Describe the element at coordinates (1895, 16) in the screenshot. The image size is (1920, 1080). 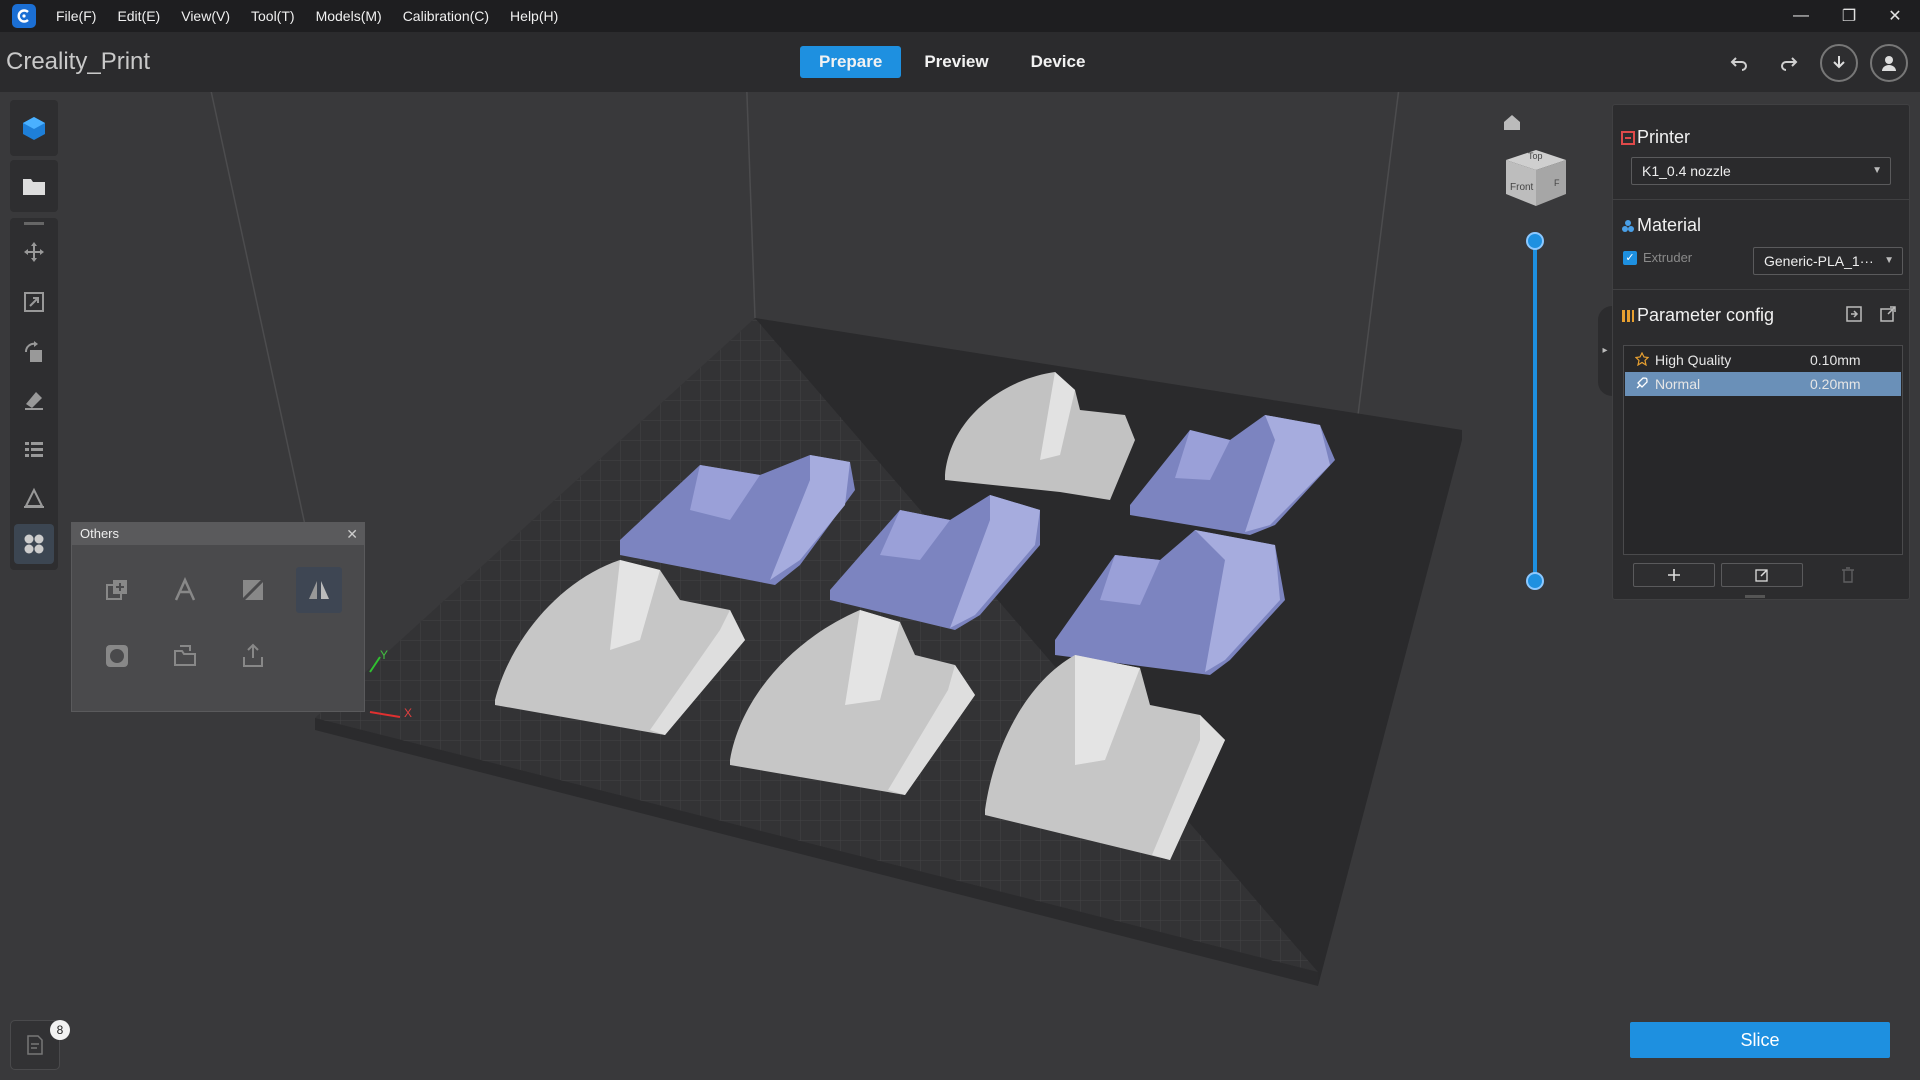
I see `close-button: ✕` at that location.